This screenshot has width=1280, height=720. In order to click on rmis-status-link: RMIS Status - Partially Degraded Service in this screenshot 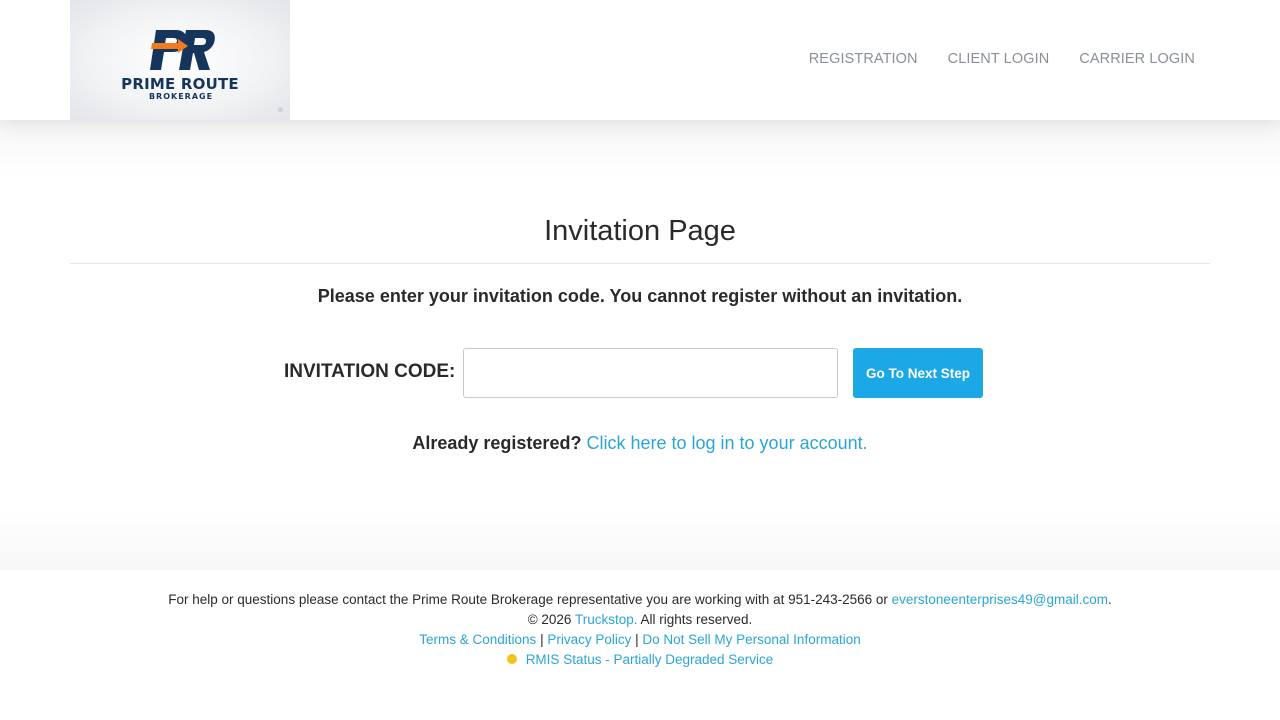, I will do `click(650, 659)`.